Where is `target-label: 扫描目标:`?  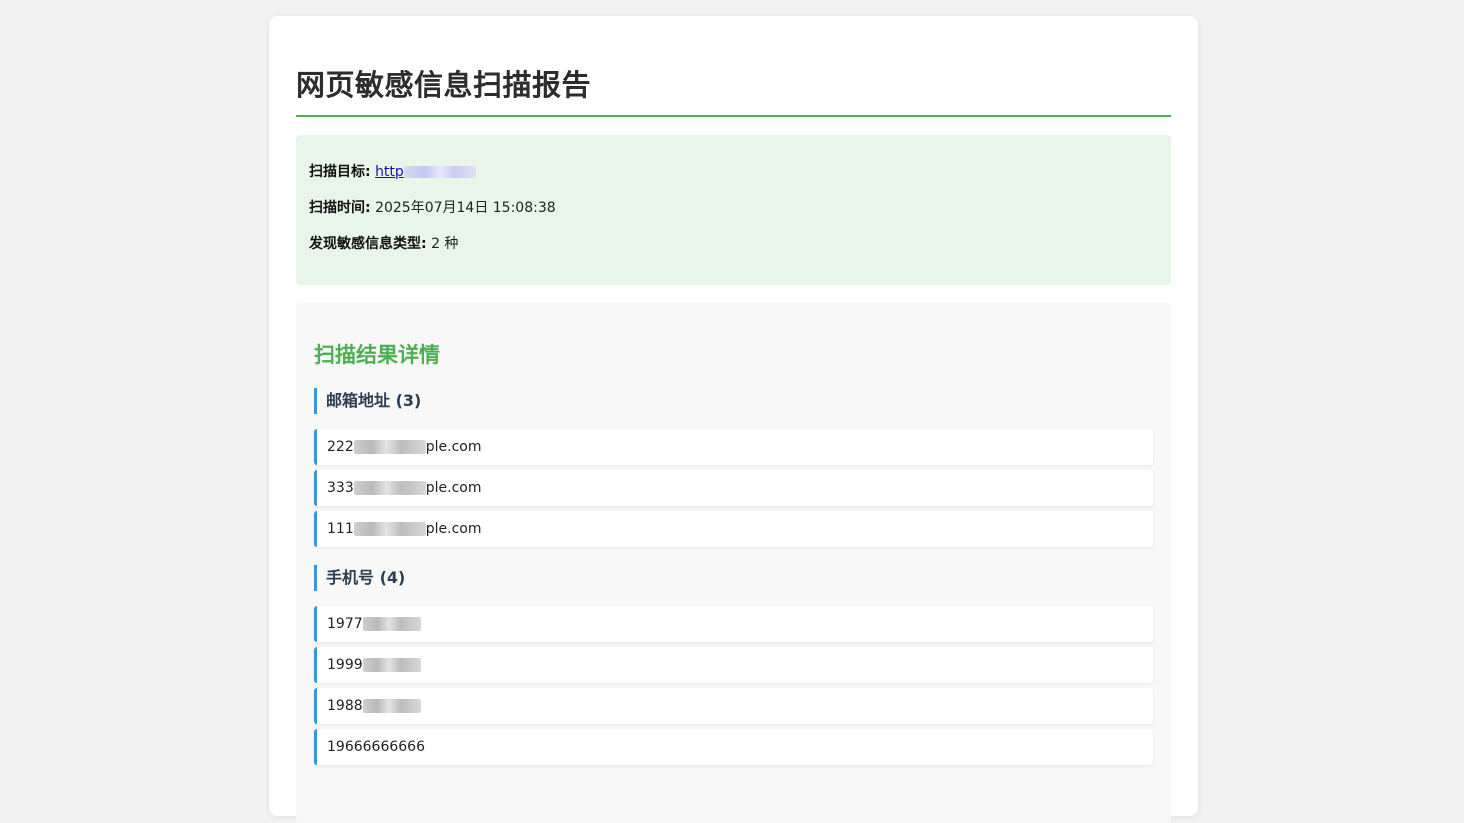
target-label: 扫描目标: is located at coordinates (340, 172).